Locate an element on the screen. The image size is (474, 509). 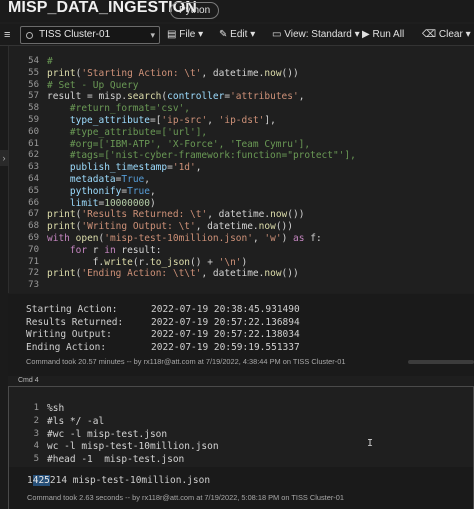
notebook-header: MISP_DATA_INGESTION Python is located at coordinates (237, 11).